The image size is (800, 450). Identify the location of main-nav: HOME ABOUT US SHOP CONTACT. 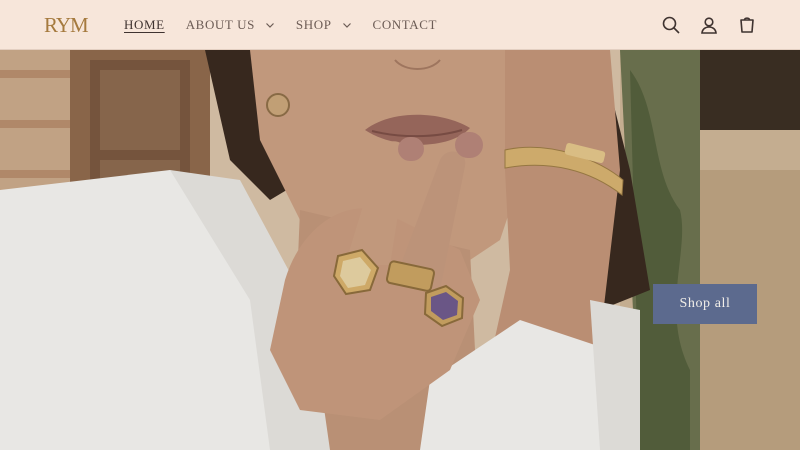
(291, 25).